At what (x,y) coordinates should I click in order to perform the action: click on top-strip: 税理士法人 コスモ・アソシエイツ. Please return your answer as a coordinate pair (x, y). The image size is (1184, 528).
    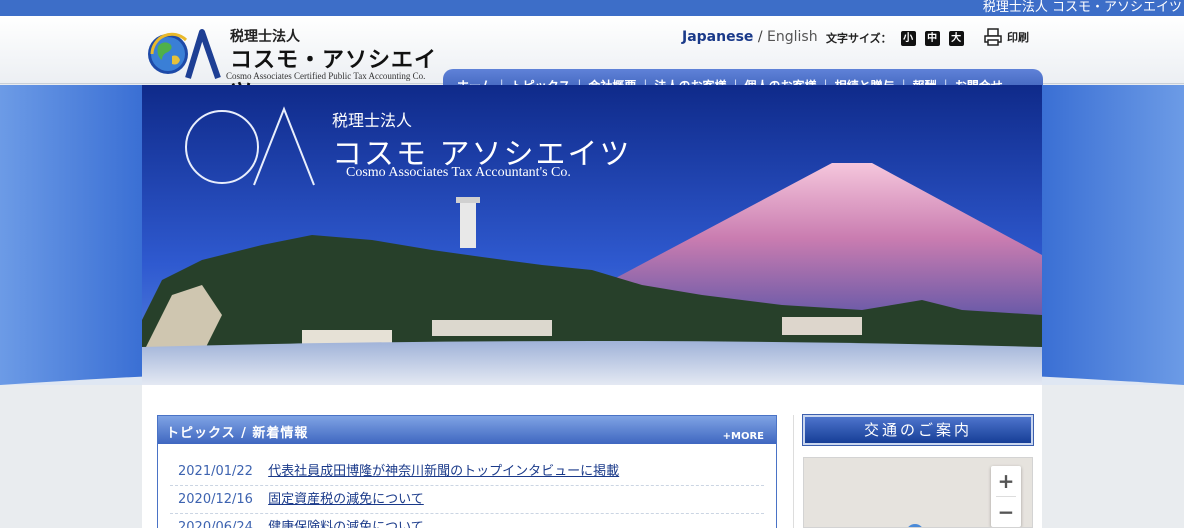
    Looking at the image, I should click on (592, 8).